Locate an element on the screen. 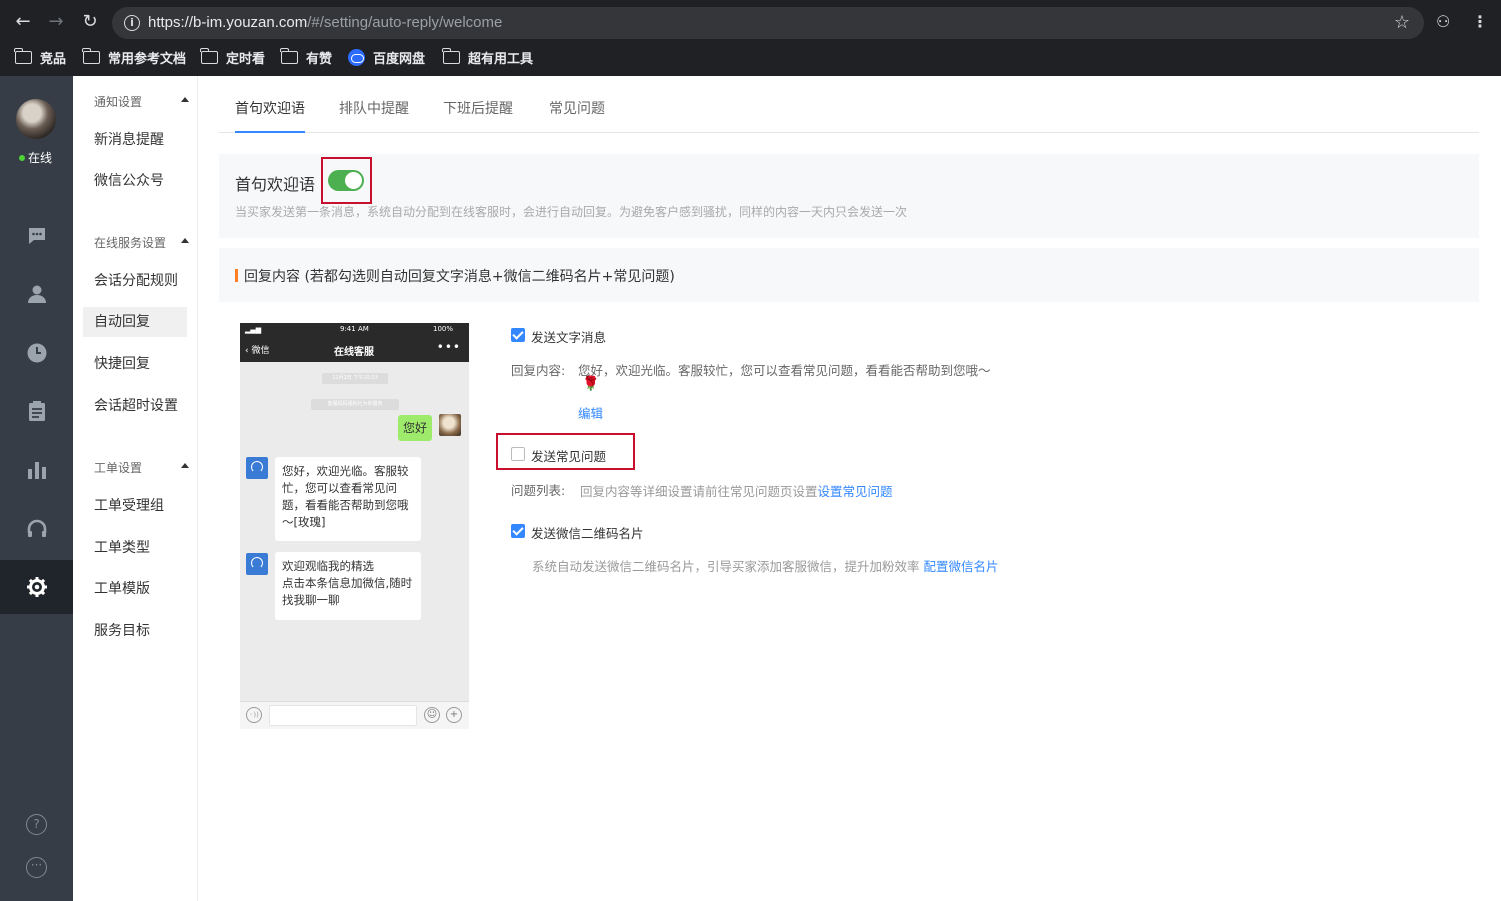  menu-item-ticket-template: 工单模版 is located at coordinates (135, 589).